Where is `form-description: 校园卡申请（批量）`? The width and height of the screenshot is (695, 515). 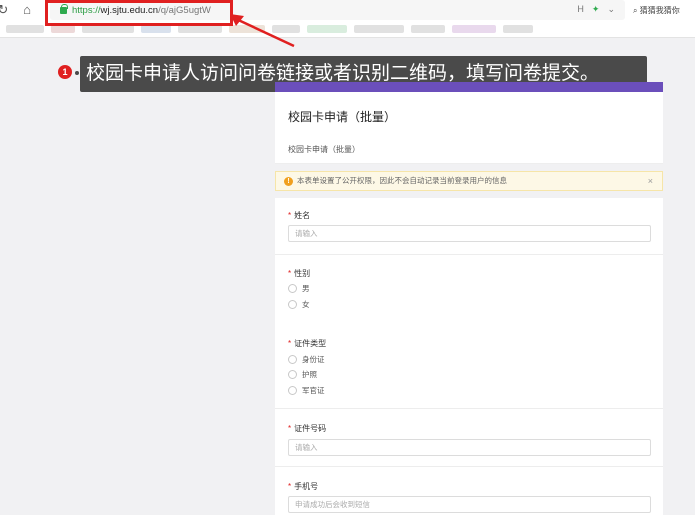
form-description: 校园卡申请（批量） is located at coordinates (324, 149).